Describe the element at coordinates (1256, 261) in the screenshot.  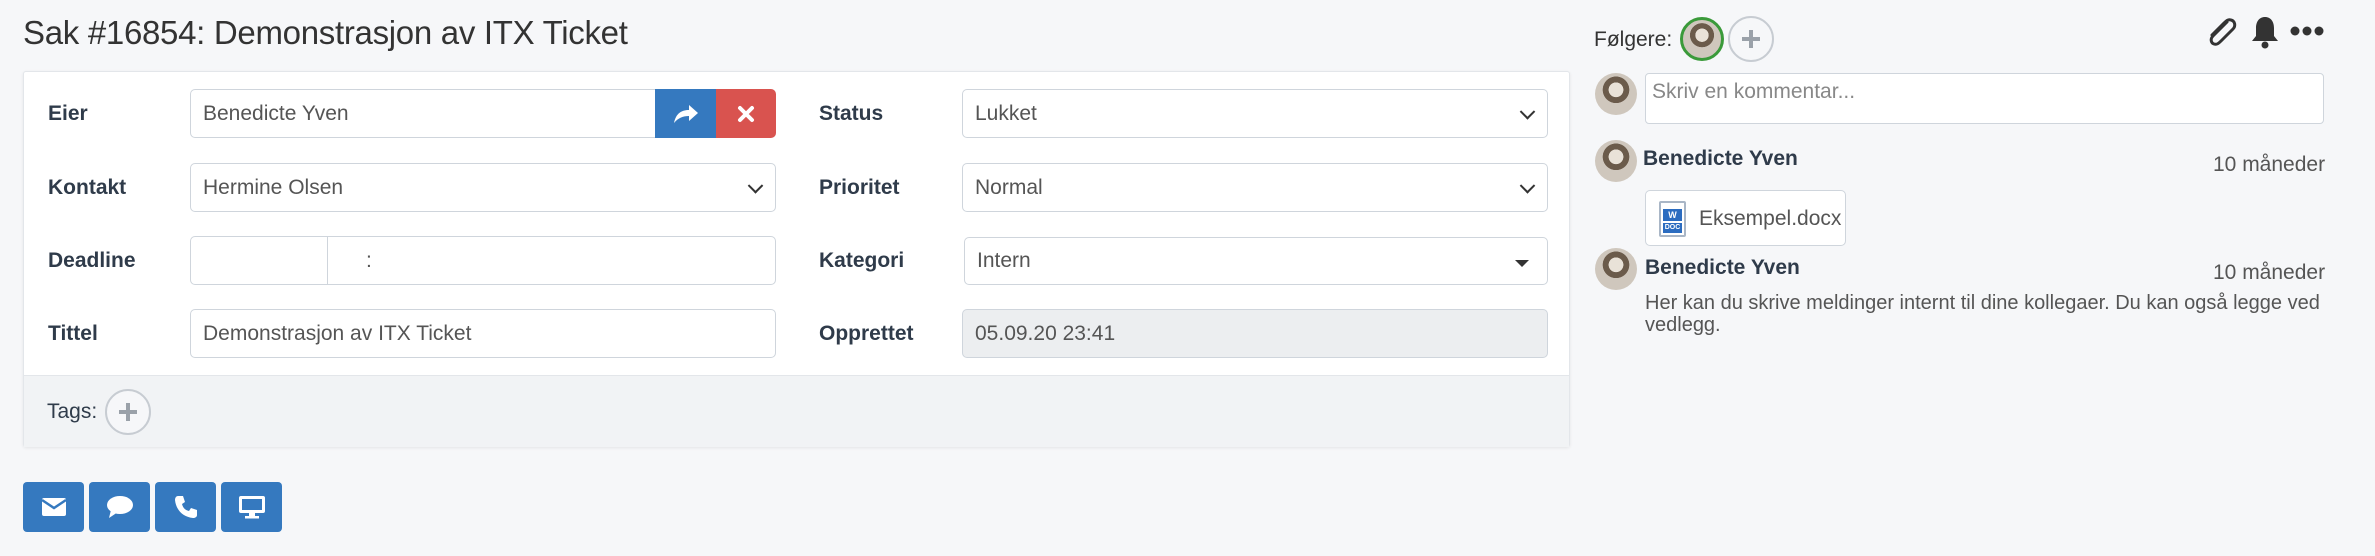
I see `category-select: Intern` at that location.